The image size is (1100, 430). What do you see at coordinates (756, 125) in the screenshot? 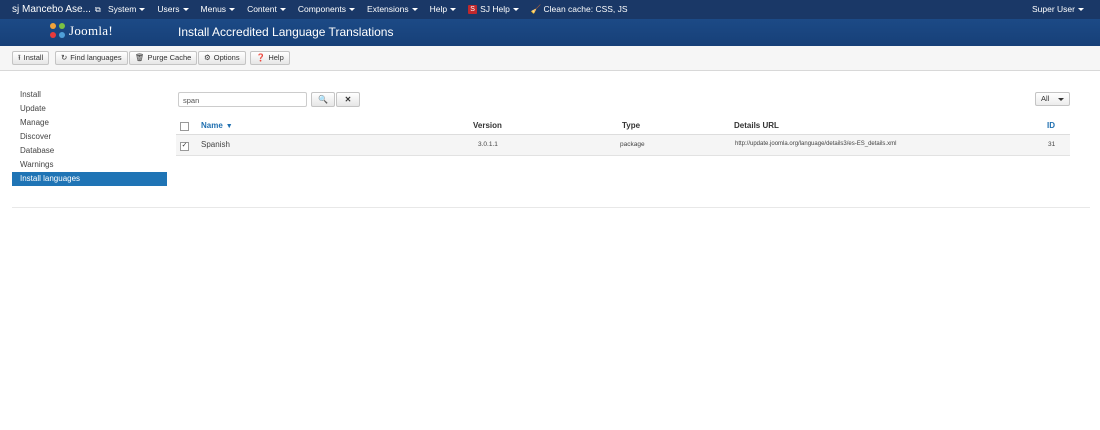
I see `details-url-header: Details URL` at bounding box center [756, 125].